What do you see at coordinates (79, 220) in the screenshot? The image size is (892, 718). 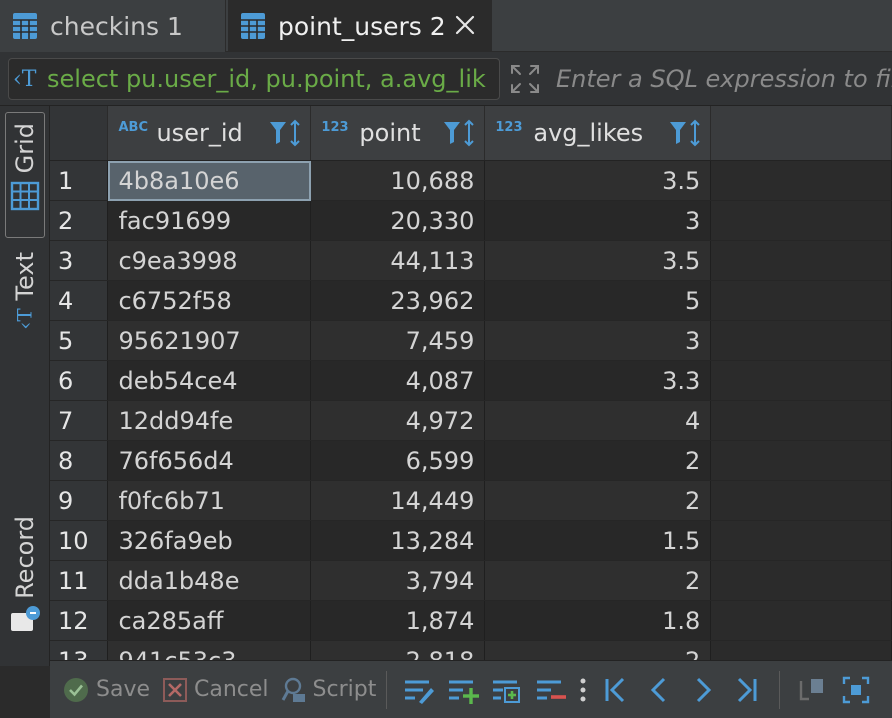 I see `row-number: 2` at bounding box center [79, 220].